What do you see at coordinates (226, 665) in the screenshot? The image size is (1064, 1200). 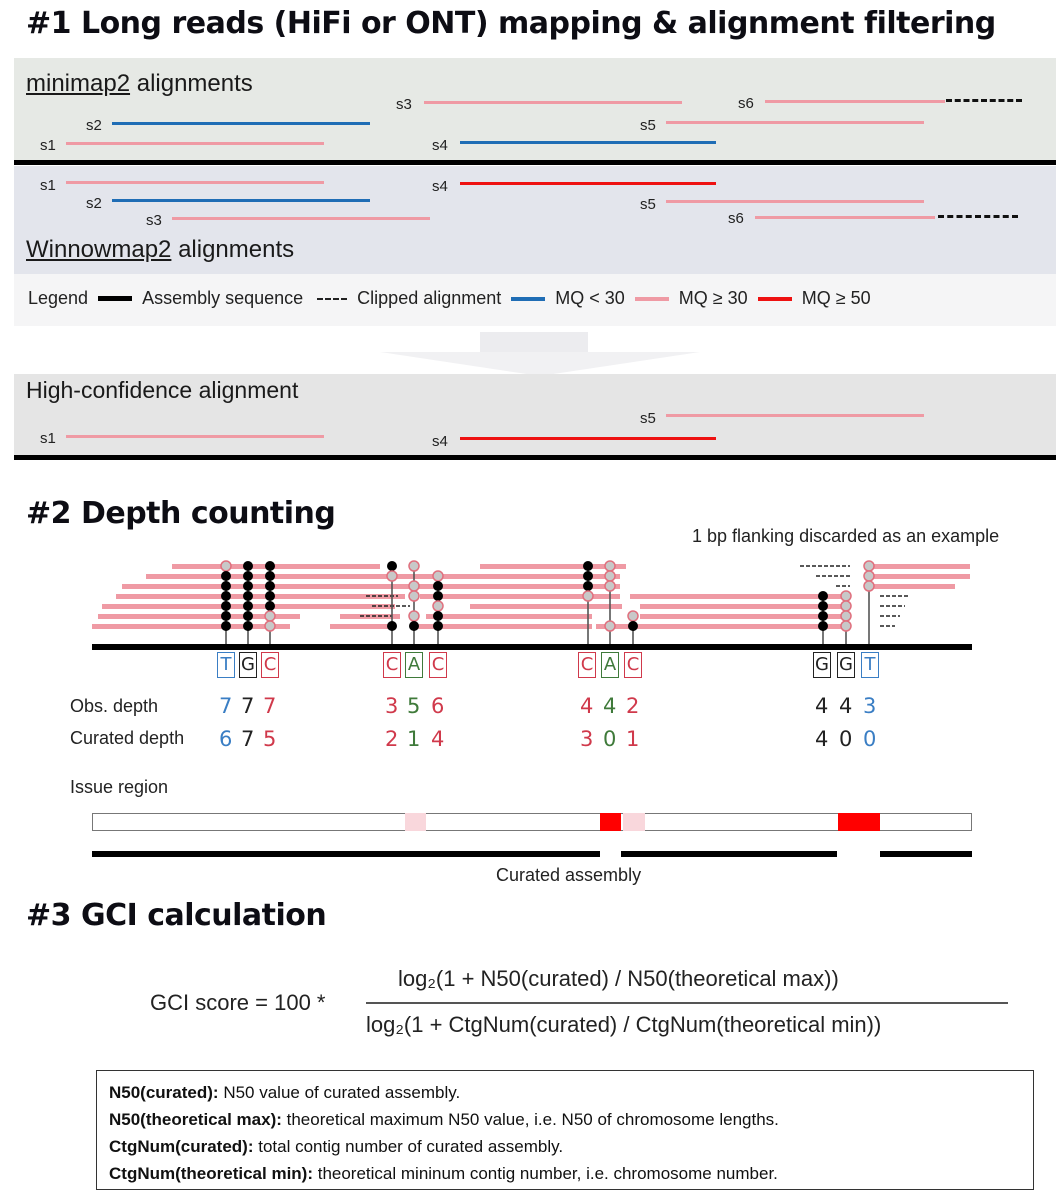 I see `base-box: T` at bounding box center [226, 665].